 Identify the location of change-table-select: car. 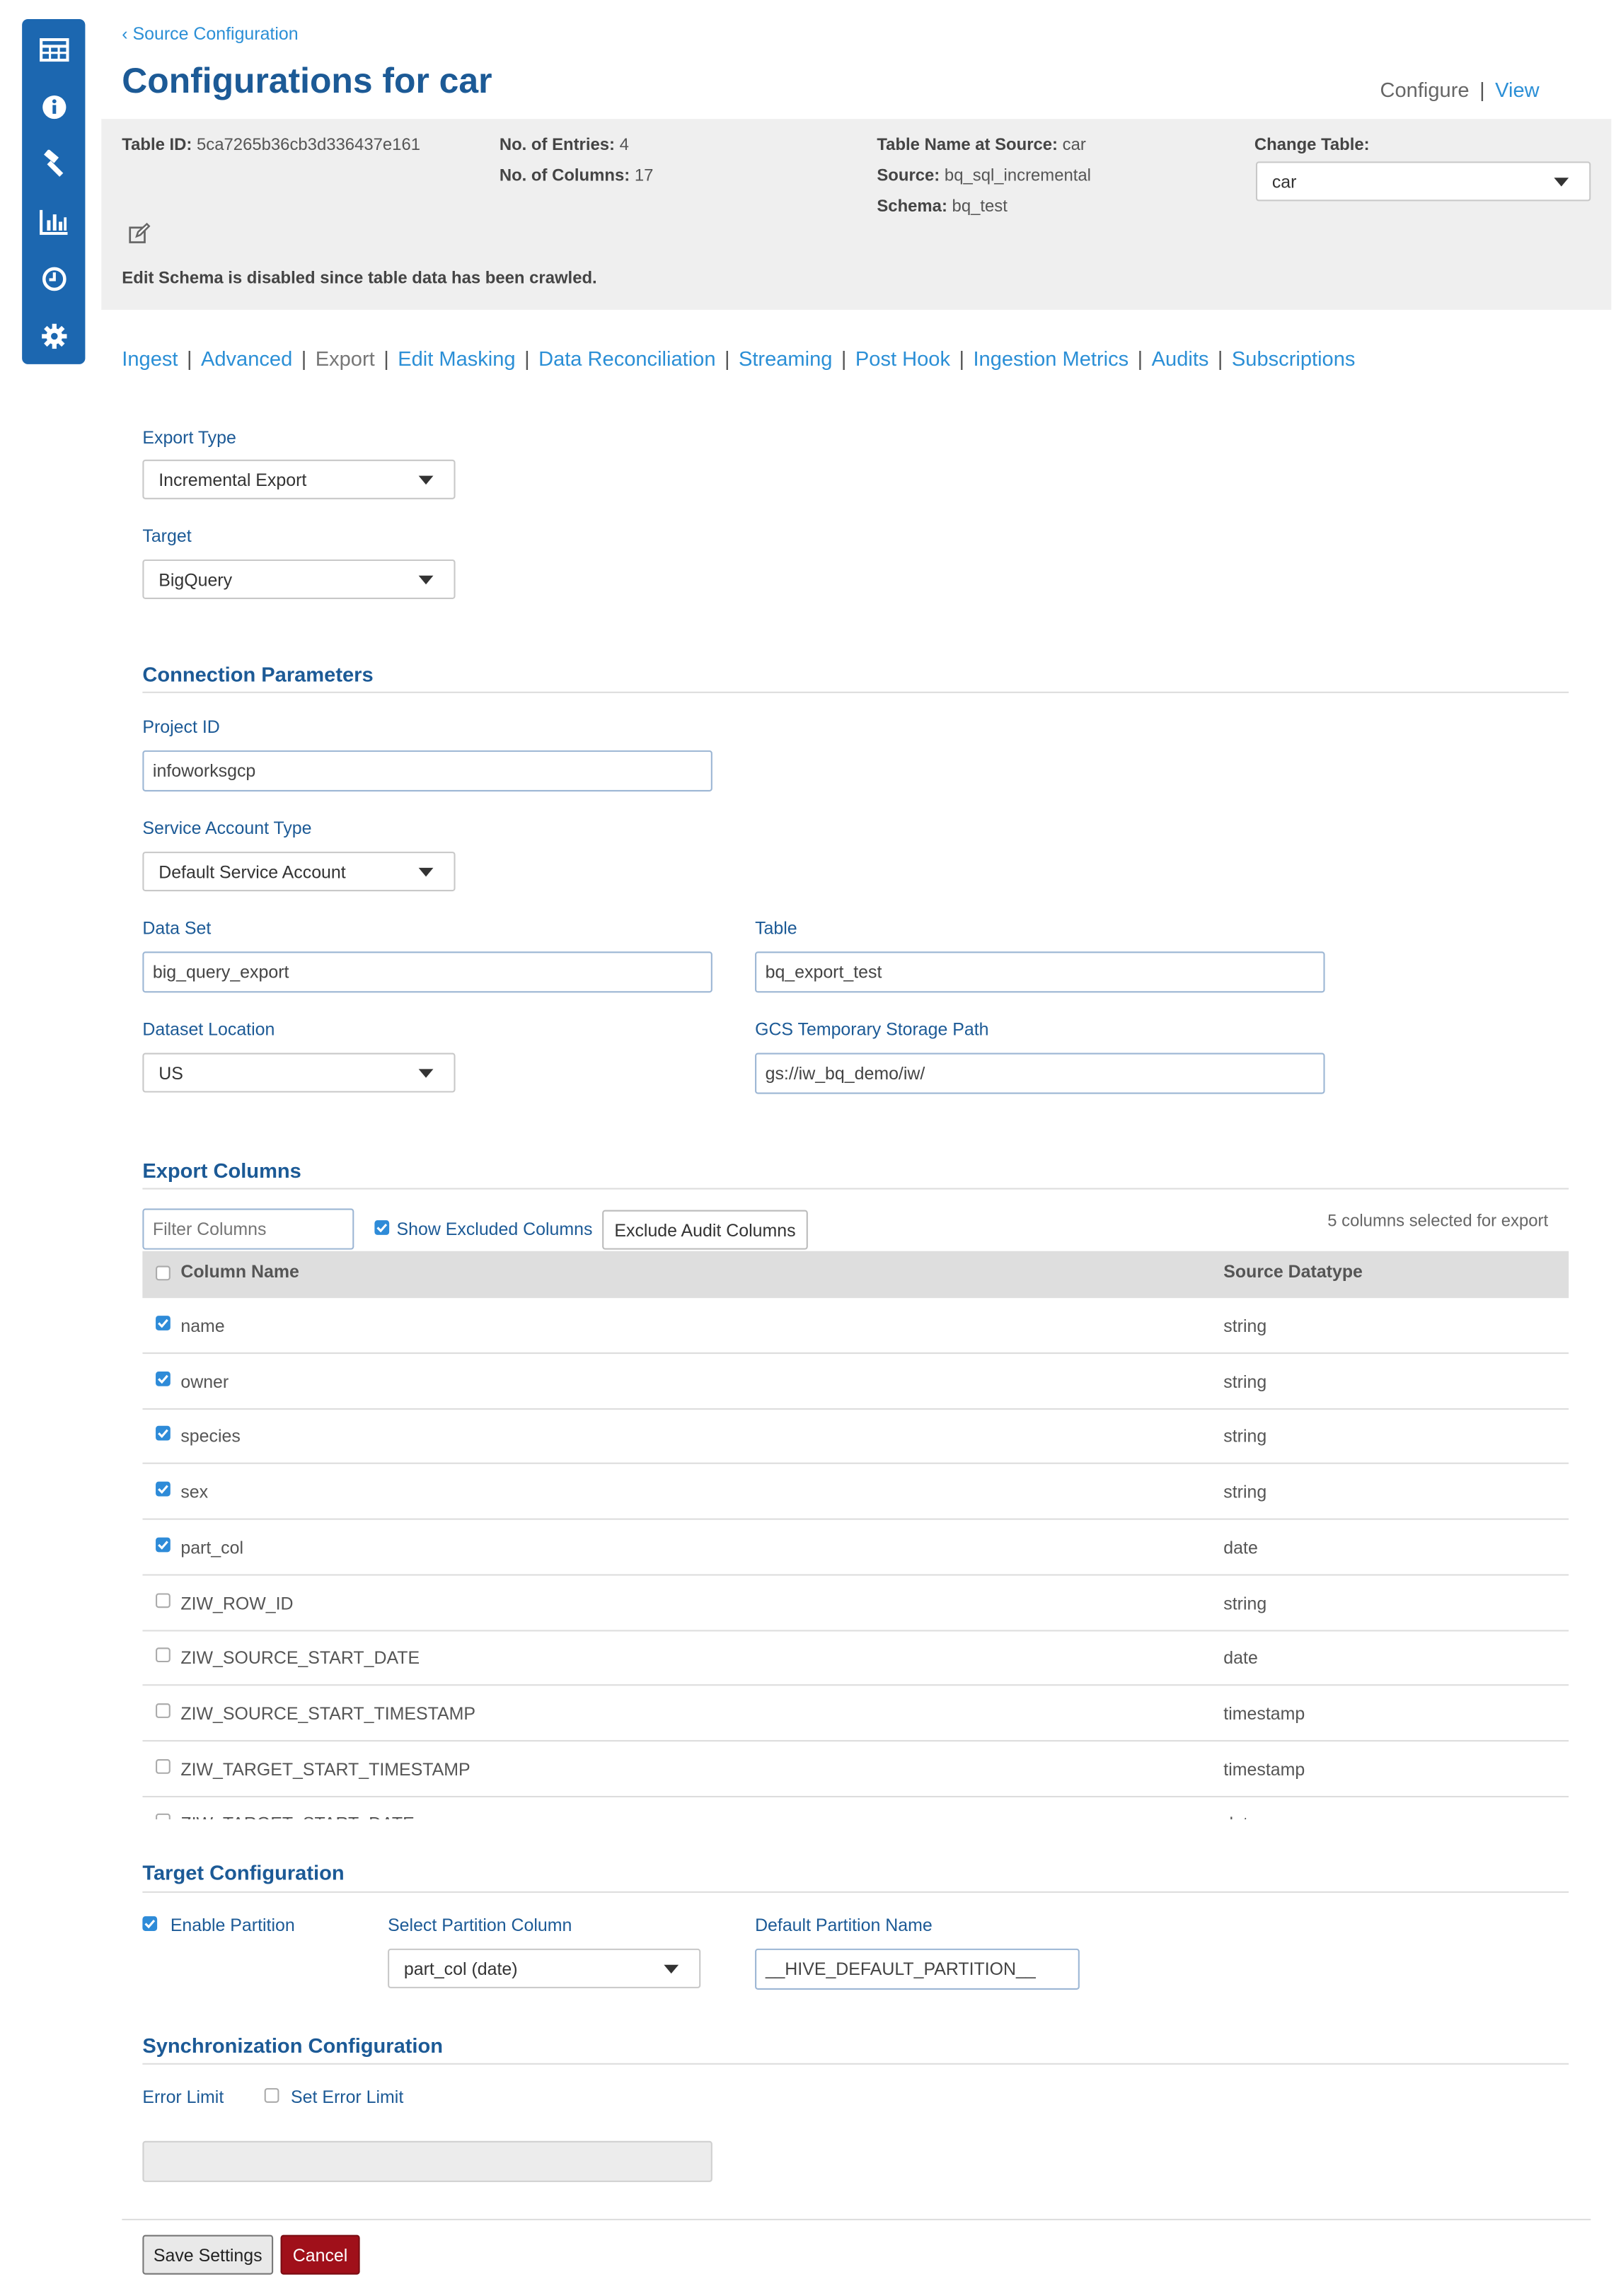
(1423, 181).